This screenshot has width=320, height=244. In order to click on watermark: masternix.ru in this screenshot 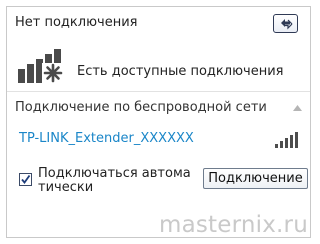, I will do `click(233, 225)`.